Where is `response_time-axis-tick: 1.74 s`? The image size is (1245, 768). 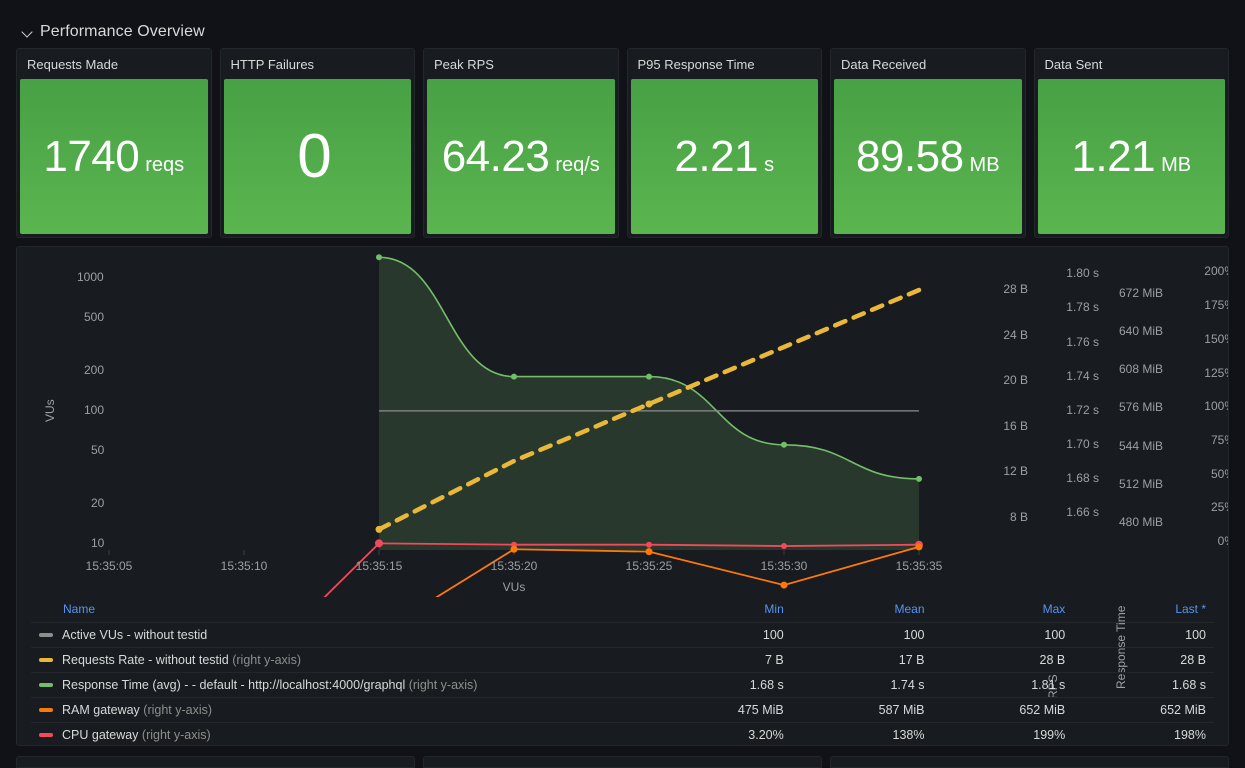
response_time-axis-tick: 1.74 s is located at coordinates (1082, 375).